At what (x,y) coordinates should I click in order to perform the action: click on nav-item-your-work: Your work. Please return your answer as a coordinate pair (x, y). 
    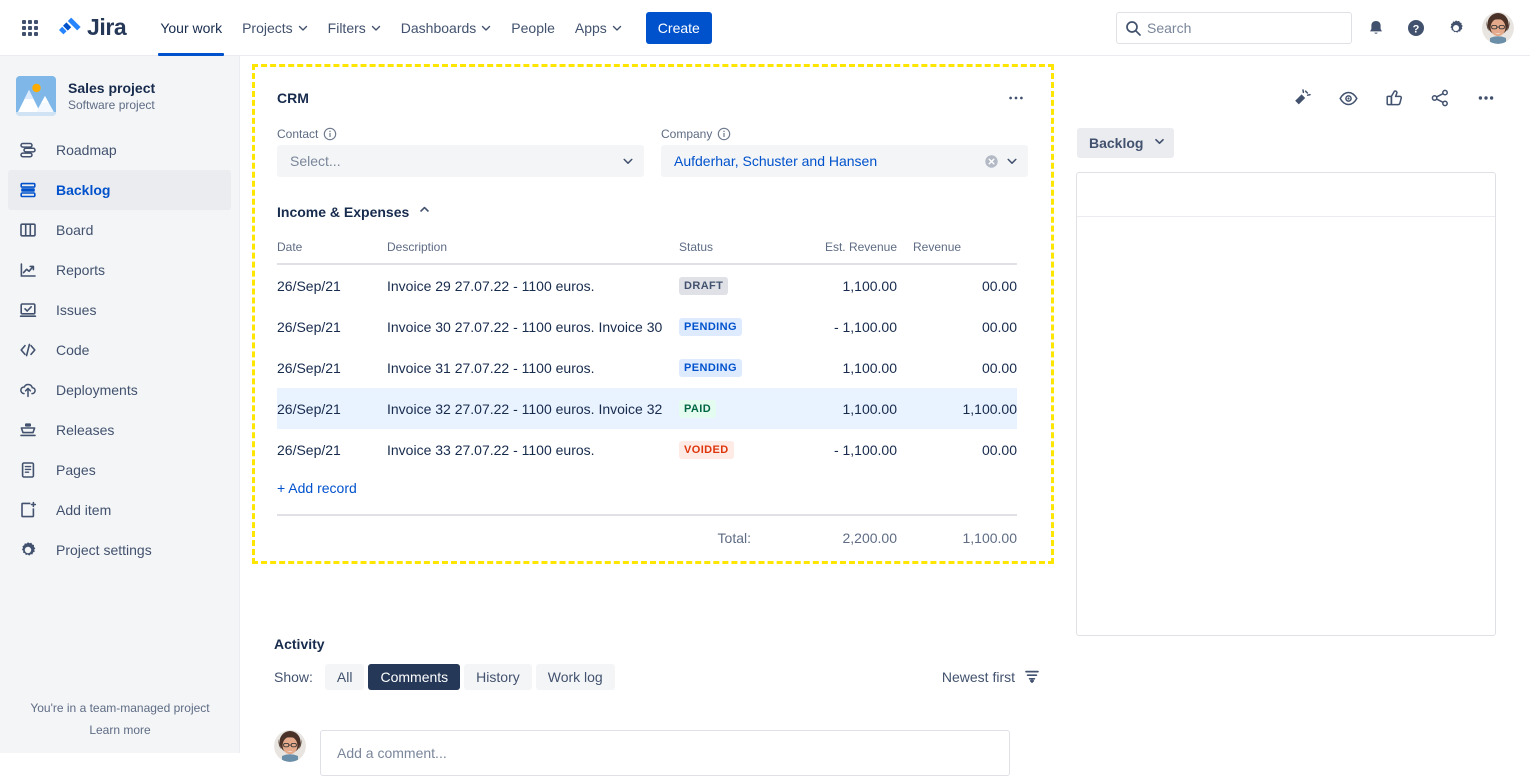
    Looking at the image, I should click on (191, 28).